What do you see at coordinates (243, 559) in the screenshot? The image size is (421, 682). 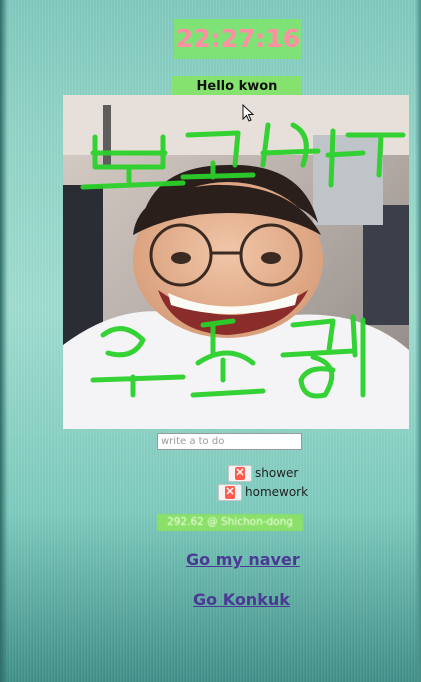 I see `naver-link: Go my naver` at bounding box center [243, 559].